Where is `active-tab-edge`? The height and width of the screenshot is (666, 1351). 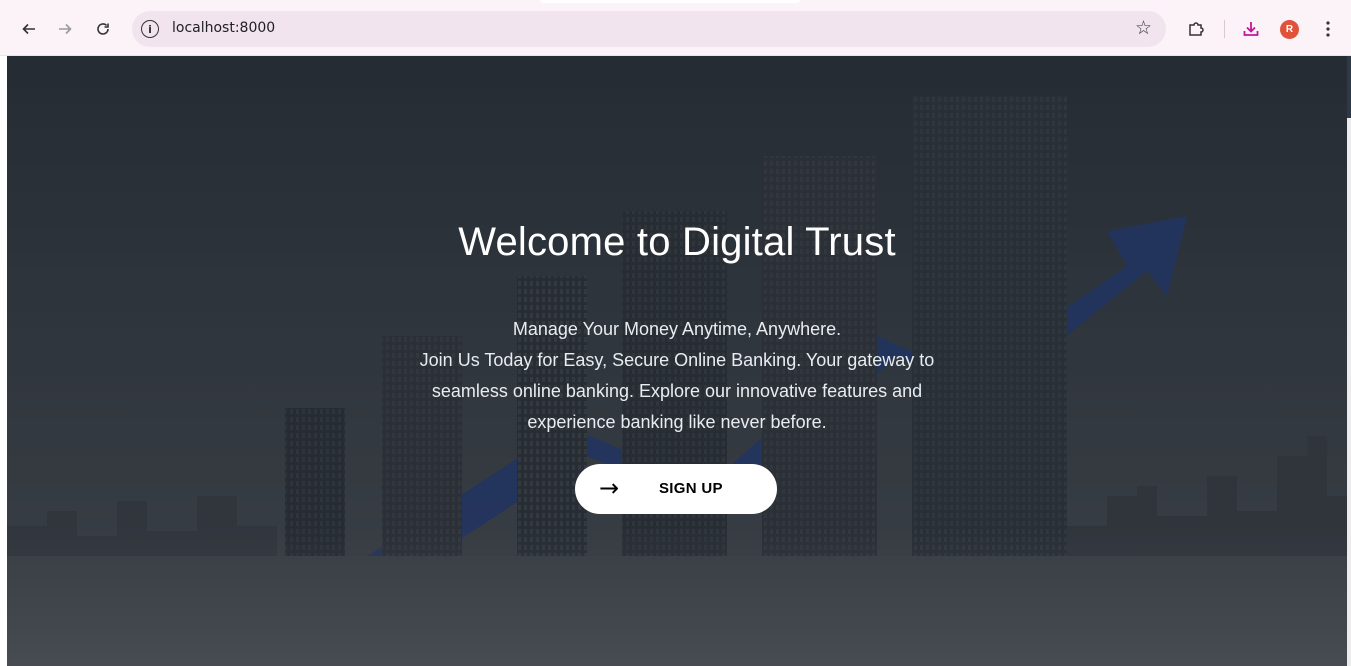 active-tab-edge is located at coordinates (670, 1).